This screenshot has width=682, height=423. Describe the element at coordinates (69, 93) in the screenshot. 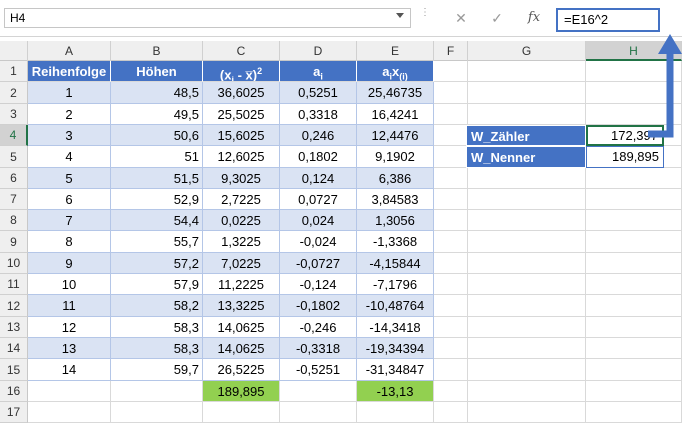

I see `table-cell: 1` at that location.